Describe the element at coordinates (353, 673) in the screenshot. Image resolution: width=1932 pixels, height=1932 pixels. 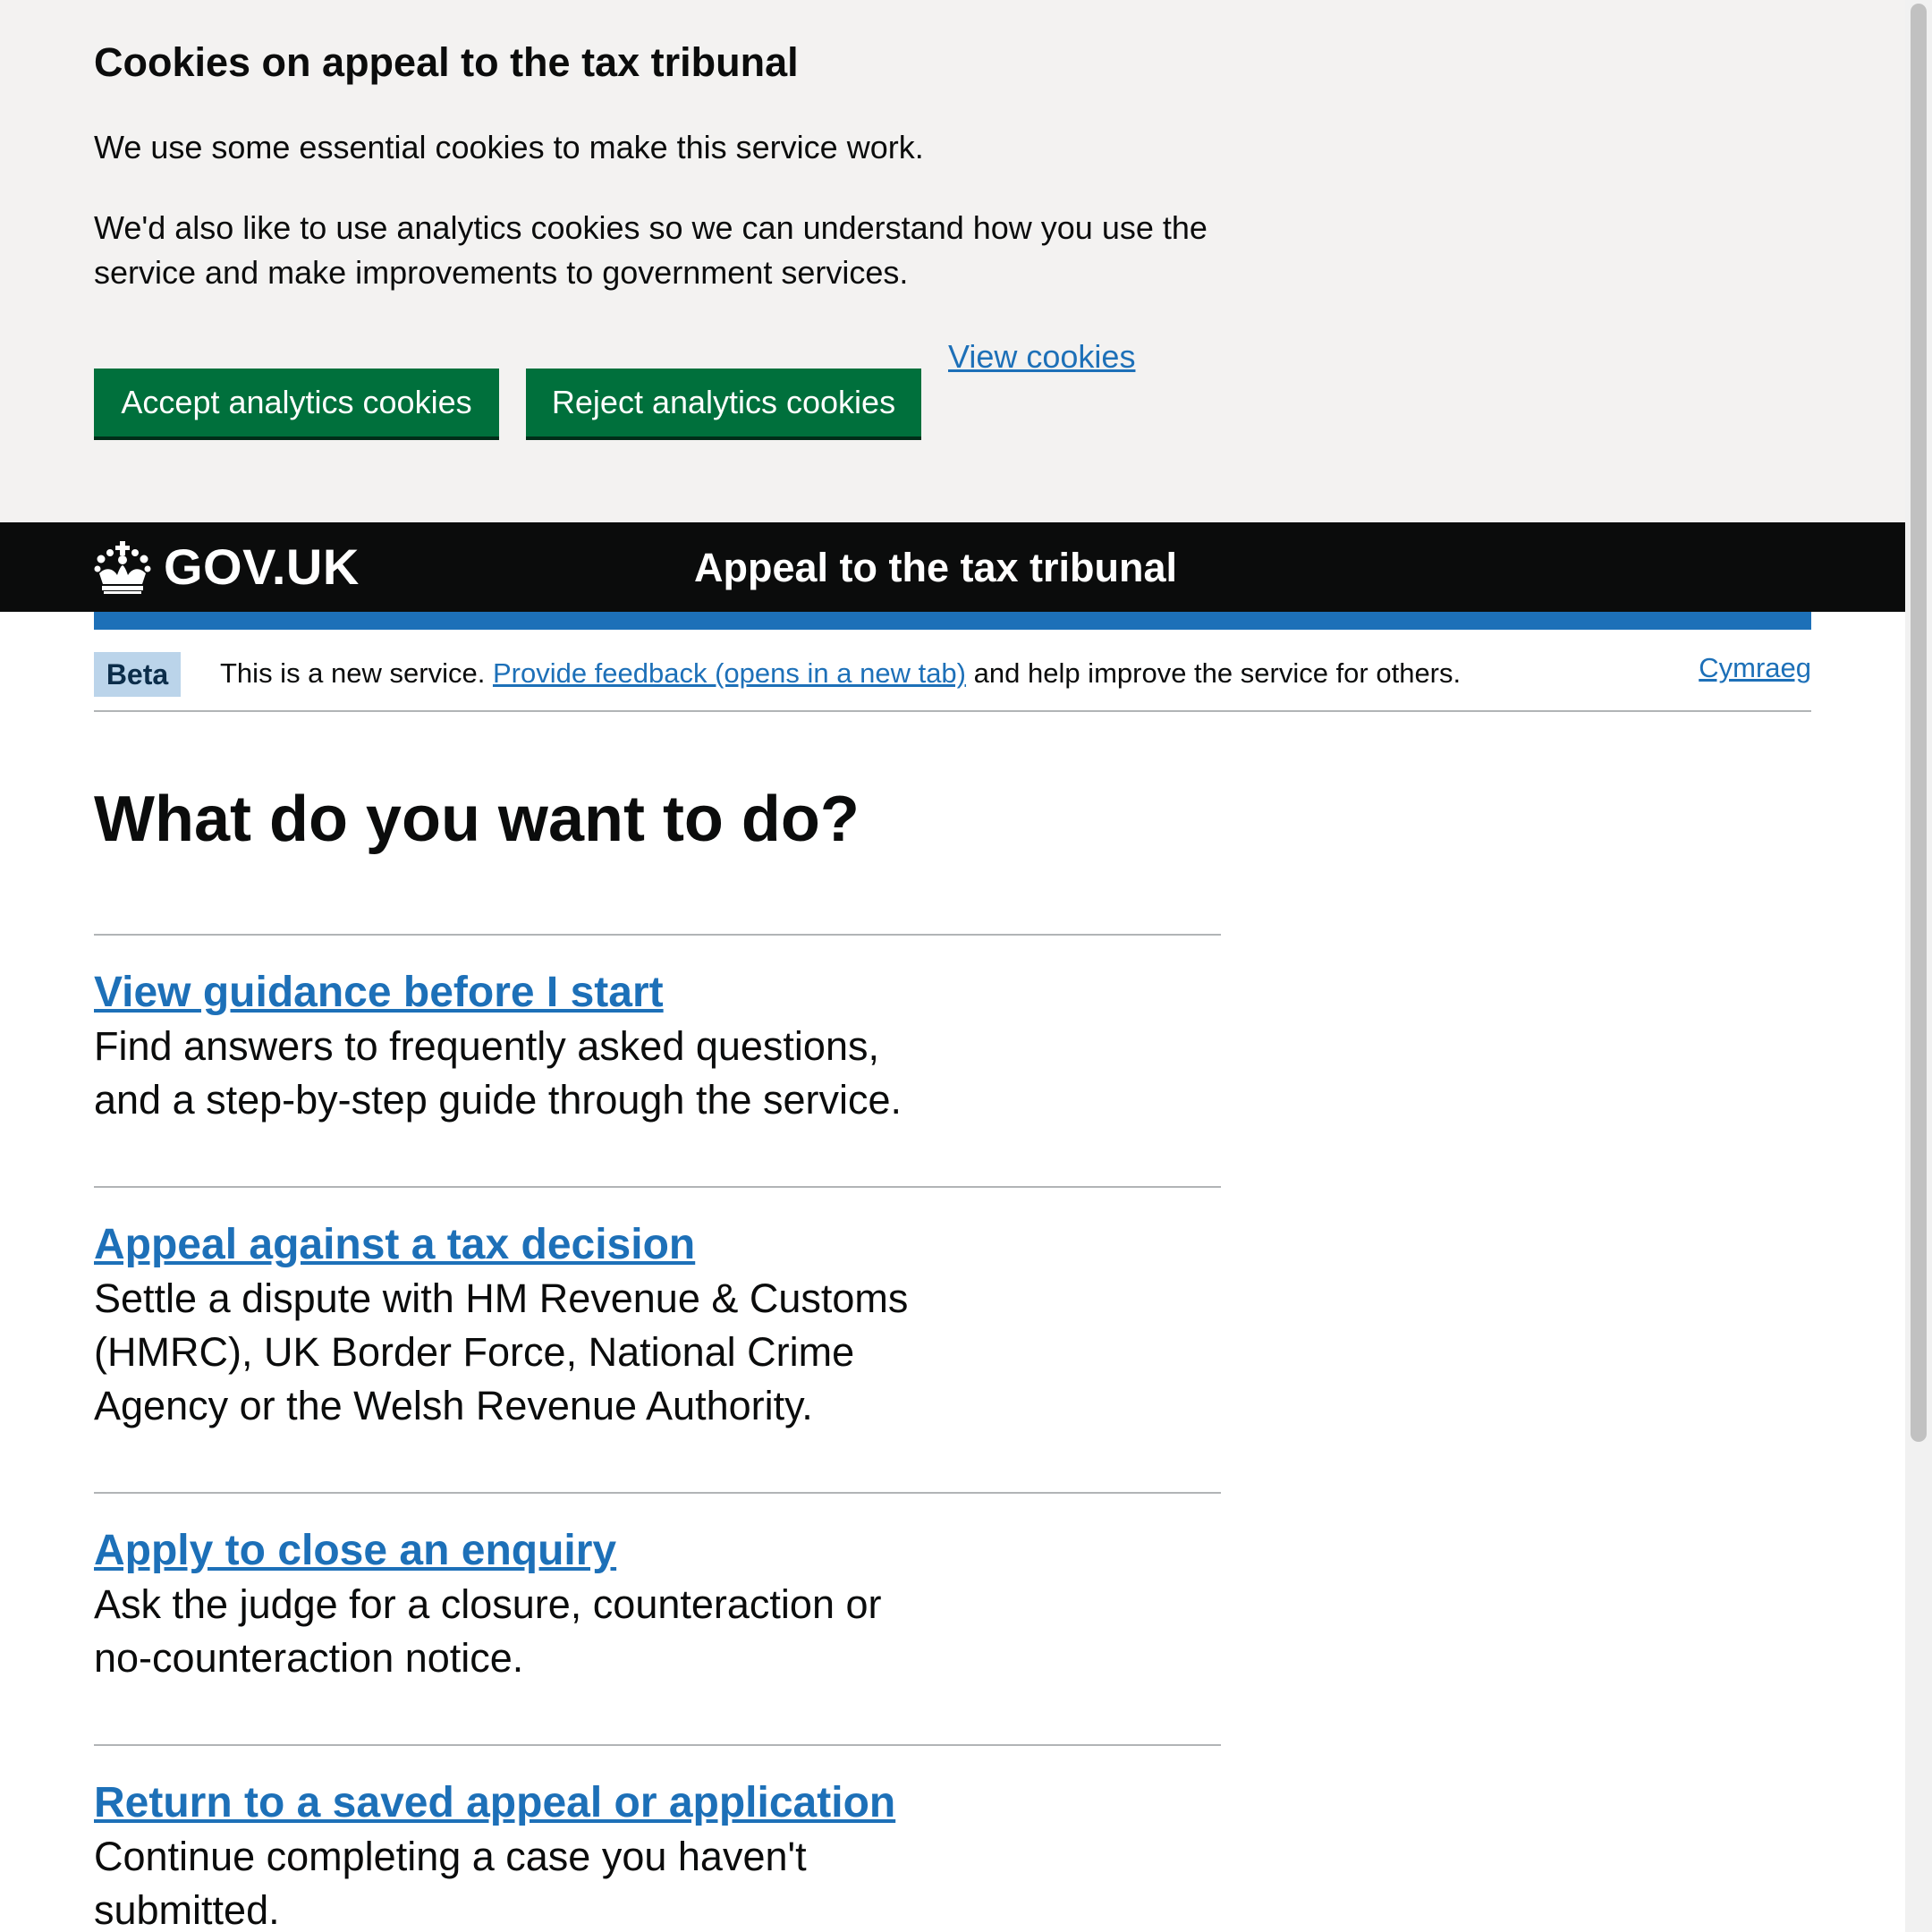
I see `phase-text-before: This is a new service.` at that location.